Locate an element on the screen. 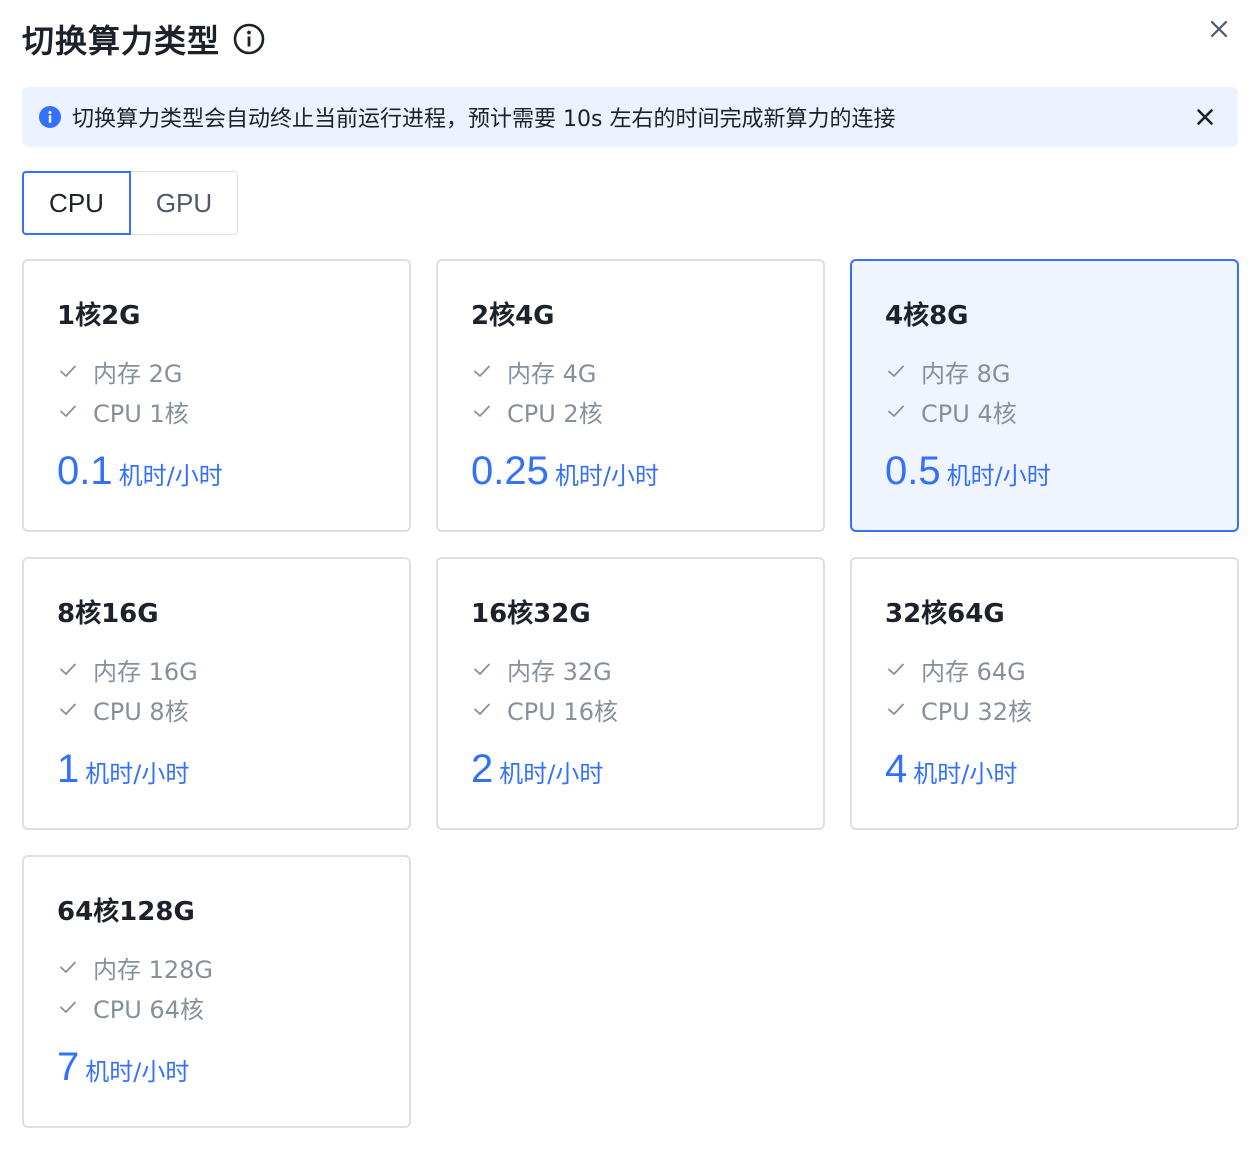  spec-card-1c2g: 1核2G 内存 2G CPU 1核 0.1 机时/小时 is located at coordinates (216, 395).